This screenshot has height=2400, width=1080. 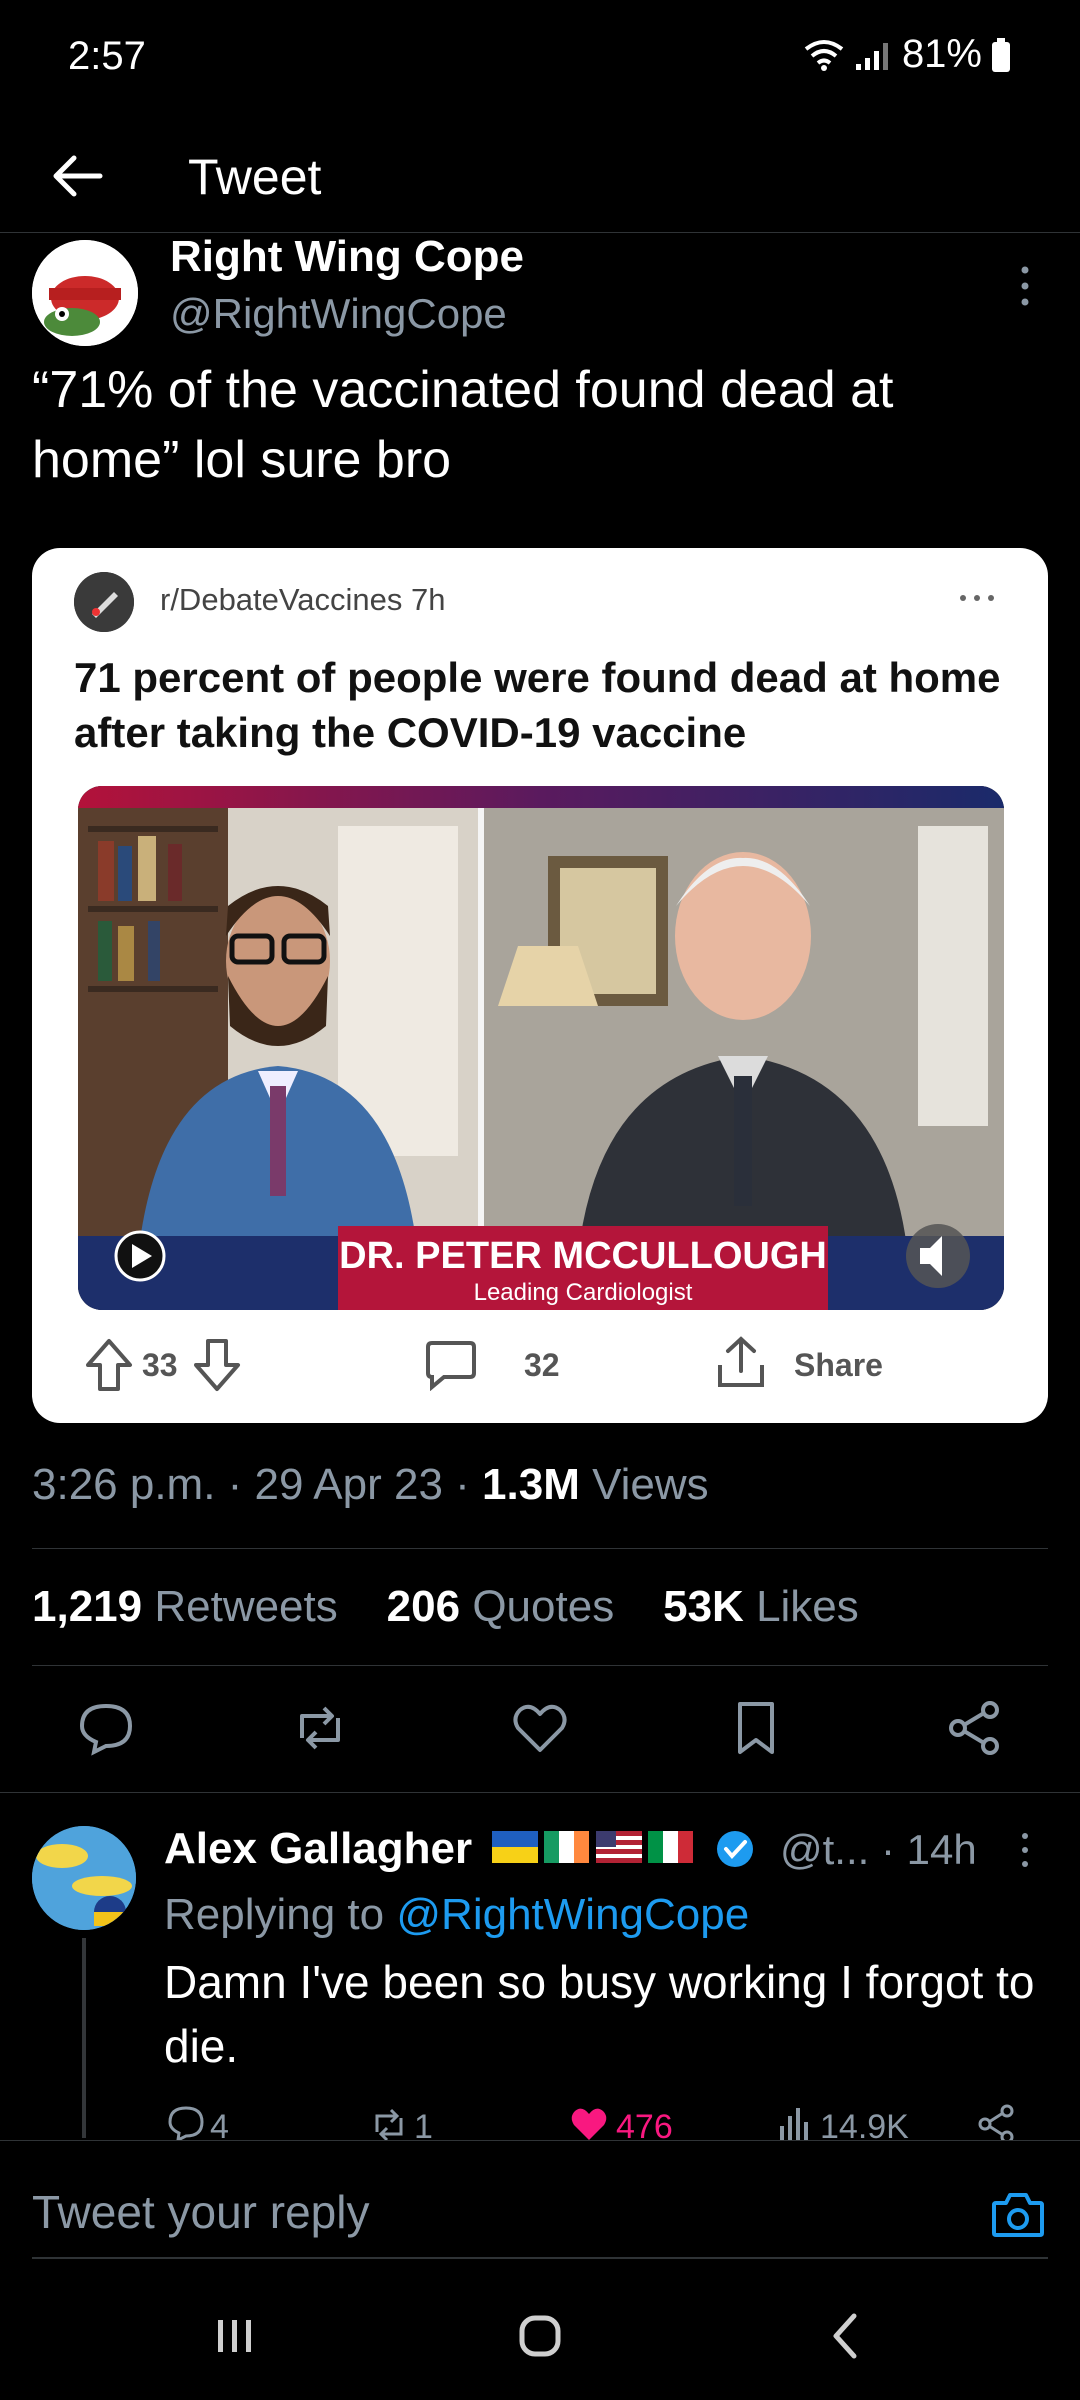 I want to click on reply-more-icon, so click(x=1025, y=1850).